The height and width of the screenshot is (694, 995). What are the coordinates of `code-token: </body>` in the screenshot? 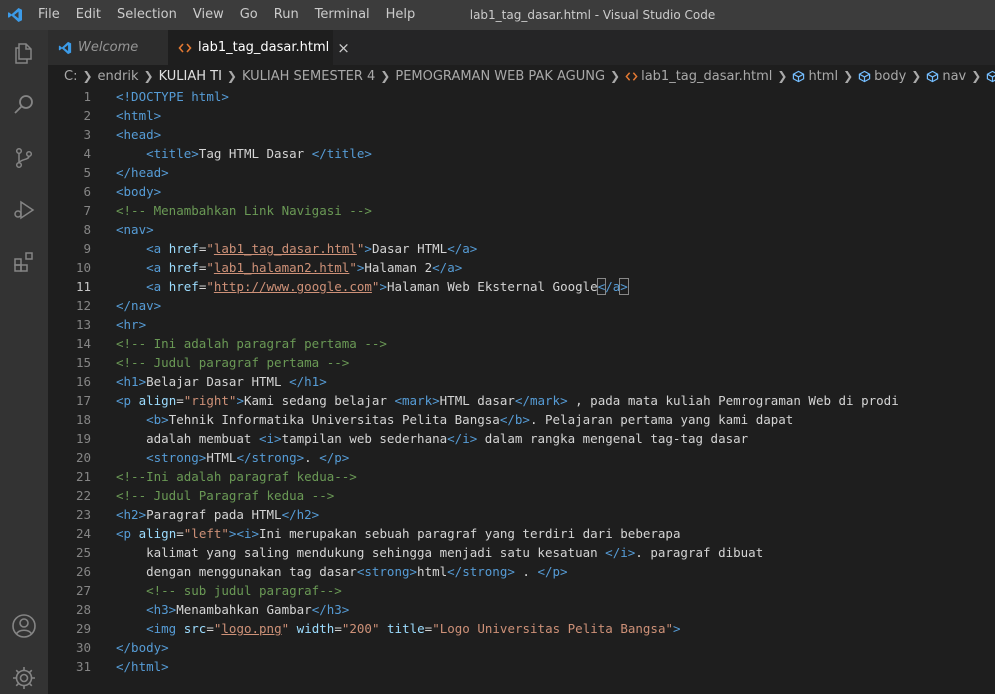 It's located at (142, 647).